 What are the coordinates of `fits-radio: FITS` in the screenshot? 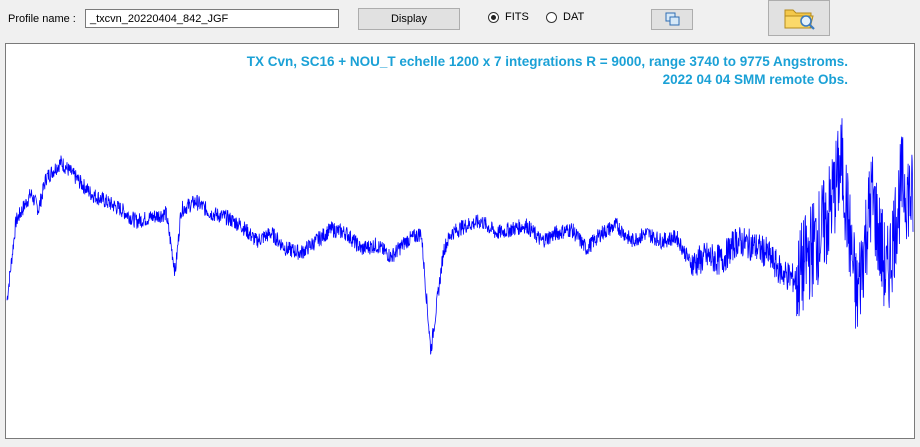 It's located at (508, 17).